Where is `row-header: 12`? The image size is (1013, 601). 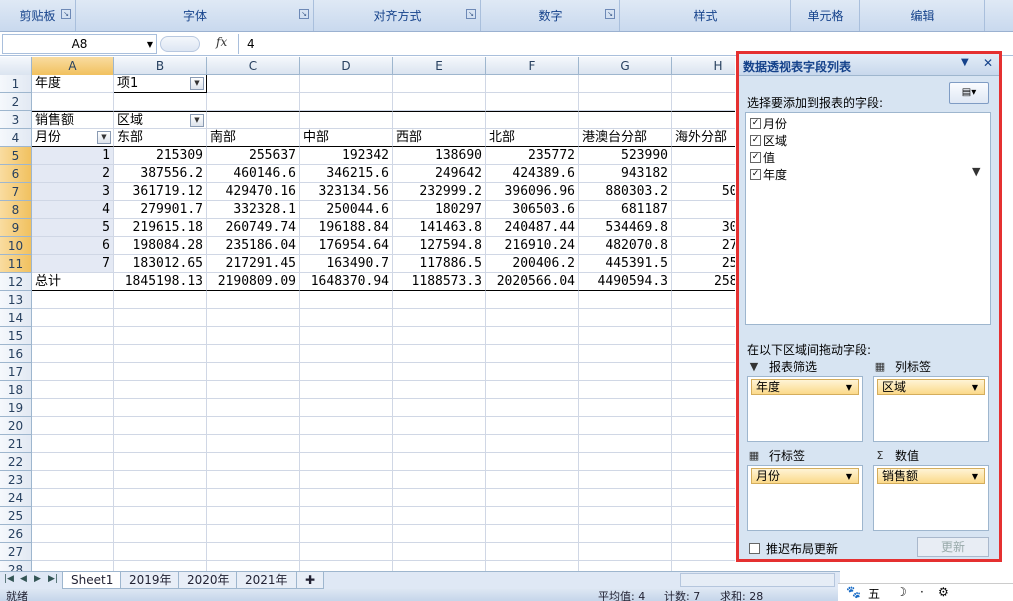 row-header: 12 is located at coordinates (16, 282).